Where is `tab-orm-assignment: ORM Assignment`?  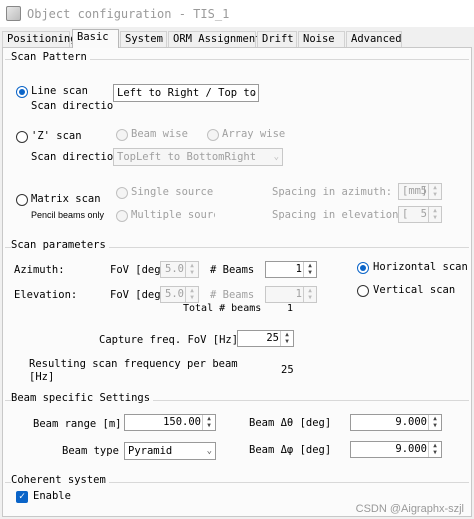 tab-orm-assignment: ORM Assignment is located at coordinates (215, 39).